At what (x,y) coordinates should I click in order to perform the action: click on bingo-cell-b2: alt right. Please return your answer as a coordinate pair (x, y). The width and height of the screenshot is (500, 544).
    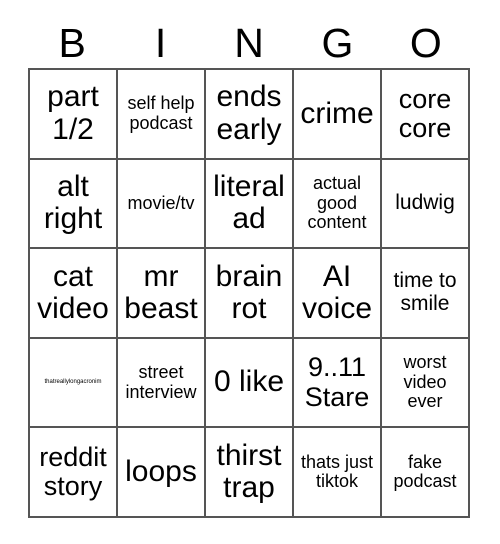
    Looking at the image, I should click on (74, 204).